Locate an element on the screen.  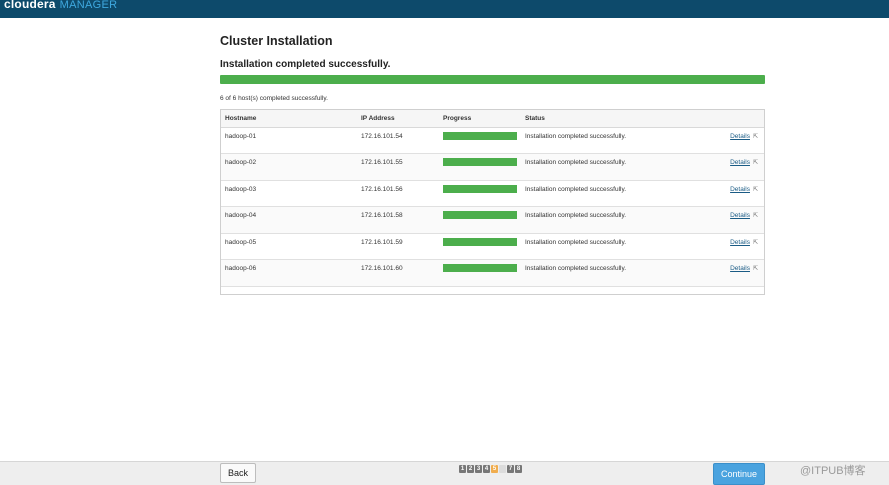
overall-progress-bar is located at coordinates (492, 79).